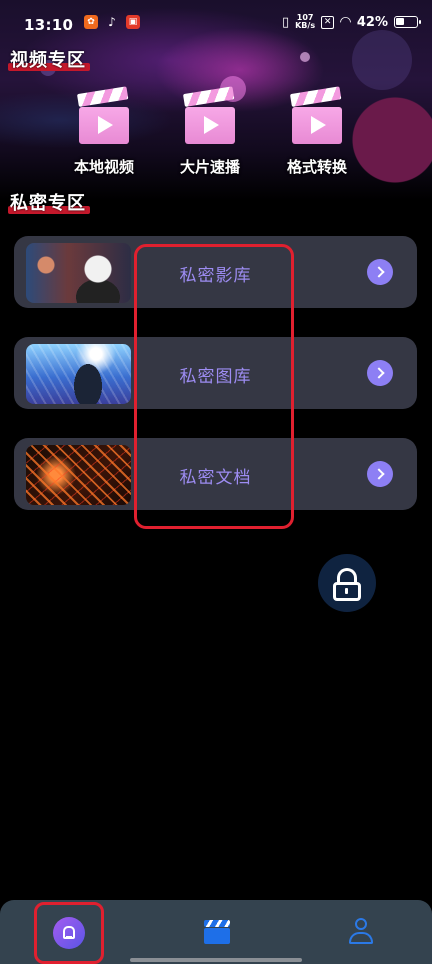  Describe the element at coordinates (69, 933) in the screenshot. I see `home-icon` at that location.